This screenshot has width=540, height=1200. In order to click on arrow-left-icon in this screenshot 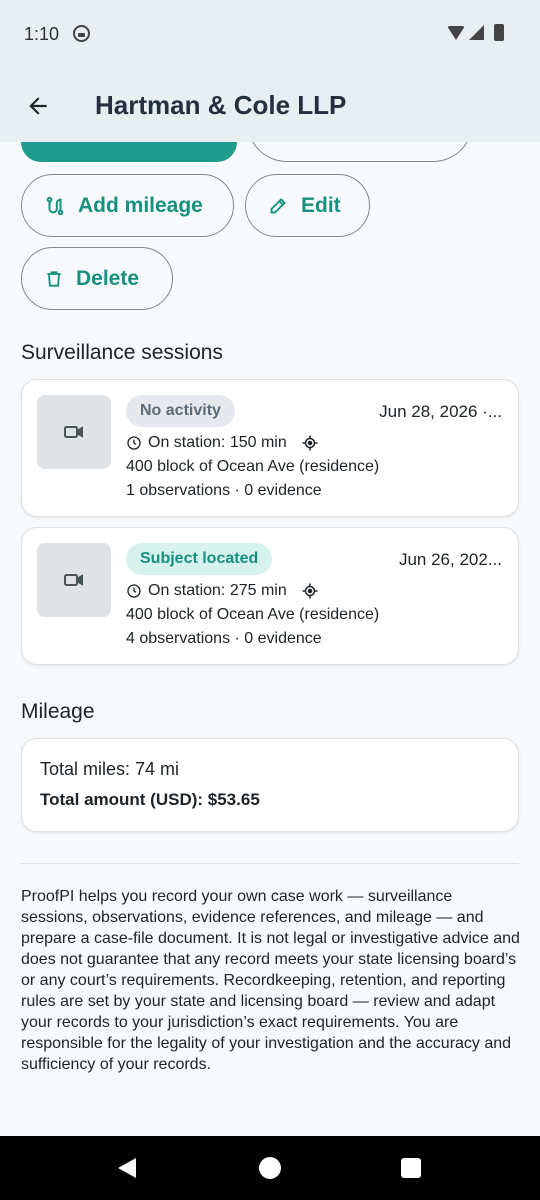, I will do `click(38, 106)`.